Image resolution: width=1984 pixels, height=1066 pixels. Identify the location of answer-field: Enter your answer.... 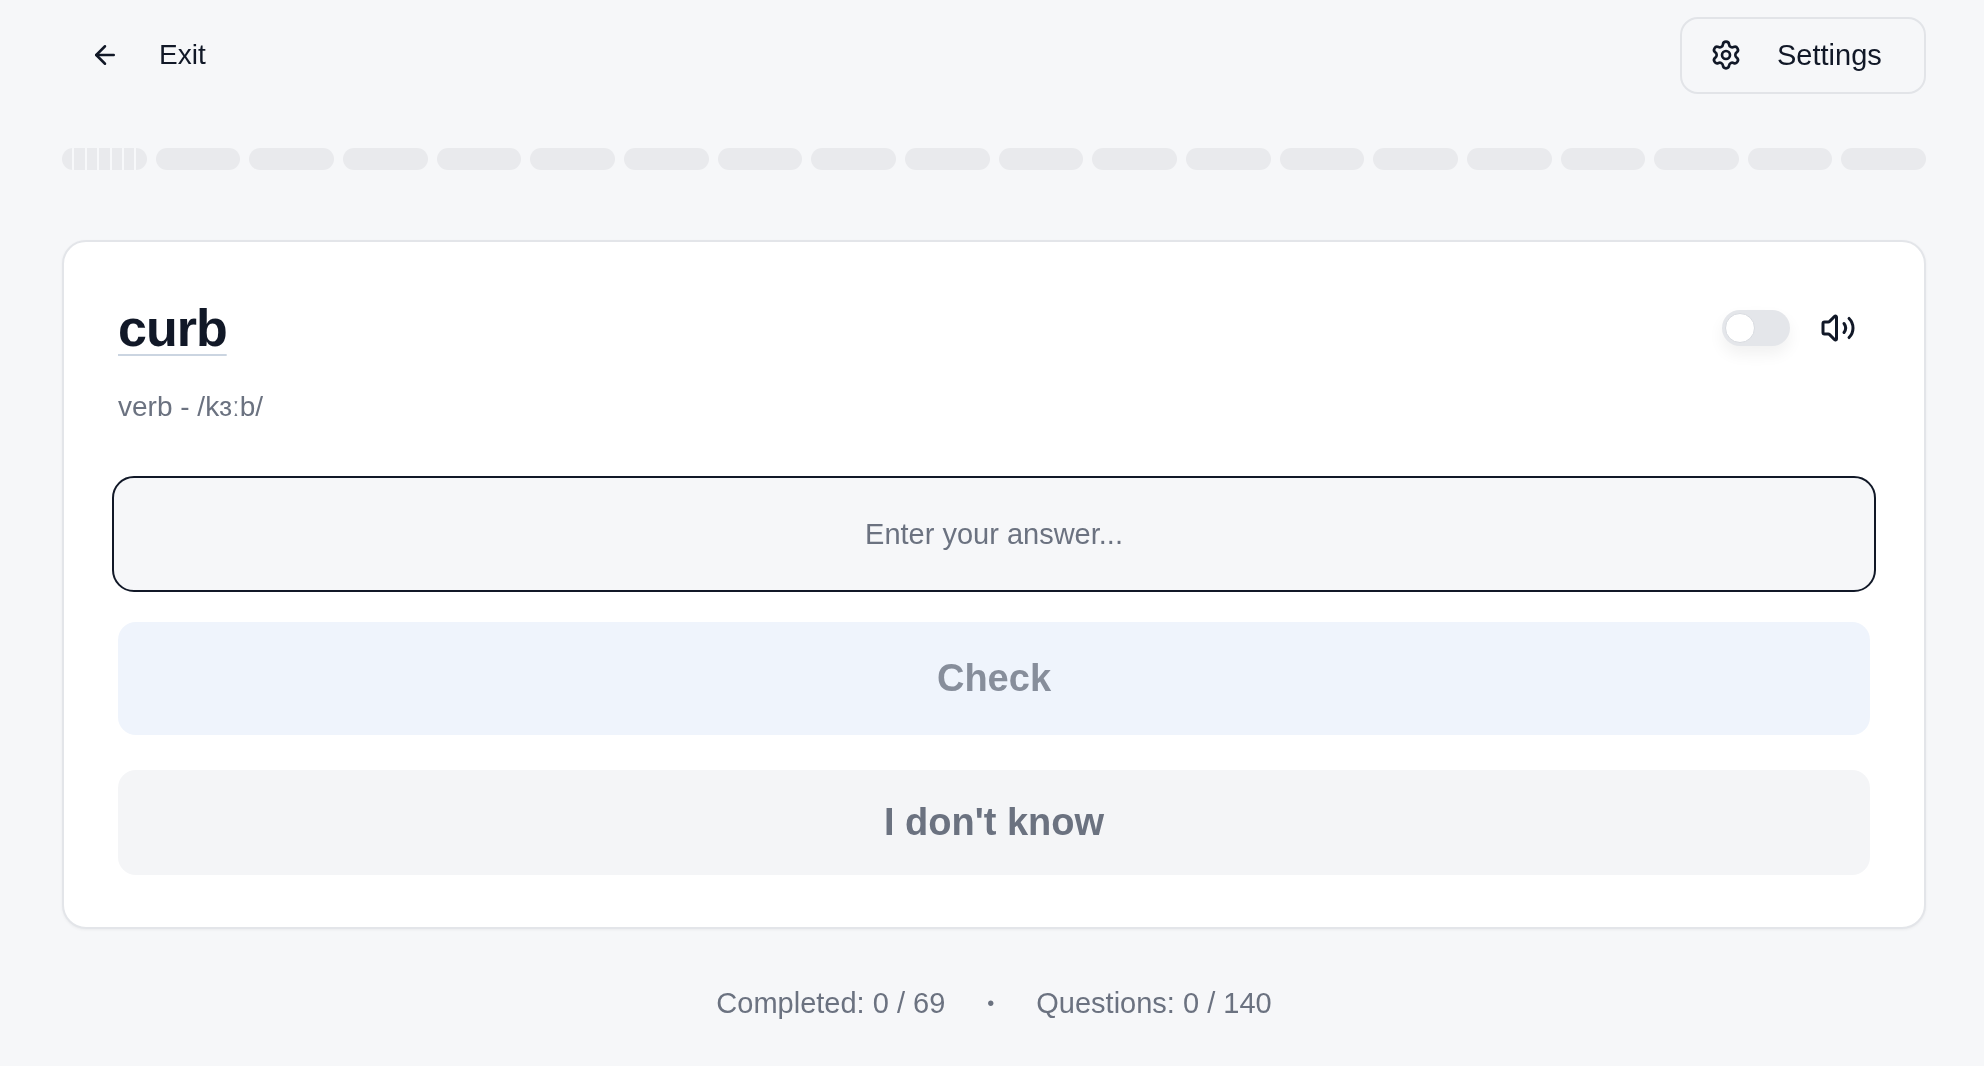
(994, 534).